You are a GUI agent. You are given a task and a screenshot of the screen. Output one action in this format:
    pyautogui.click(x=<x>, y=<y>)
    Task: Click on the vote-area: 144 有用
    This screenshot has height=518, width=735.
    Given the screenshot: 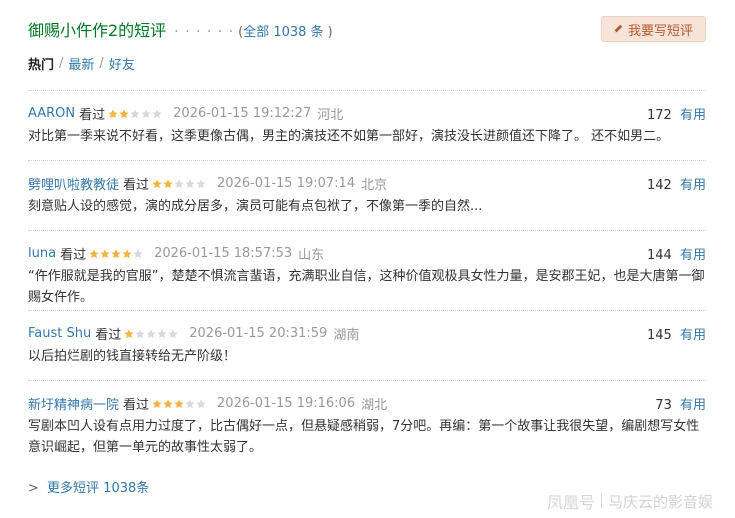 What is the action you would take?
    pyautogui.click(x=676, y=253)
    